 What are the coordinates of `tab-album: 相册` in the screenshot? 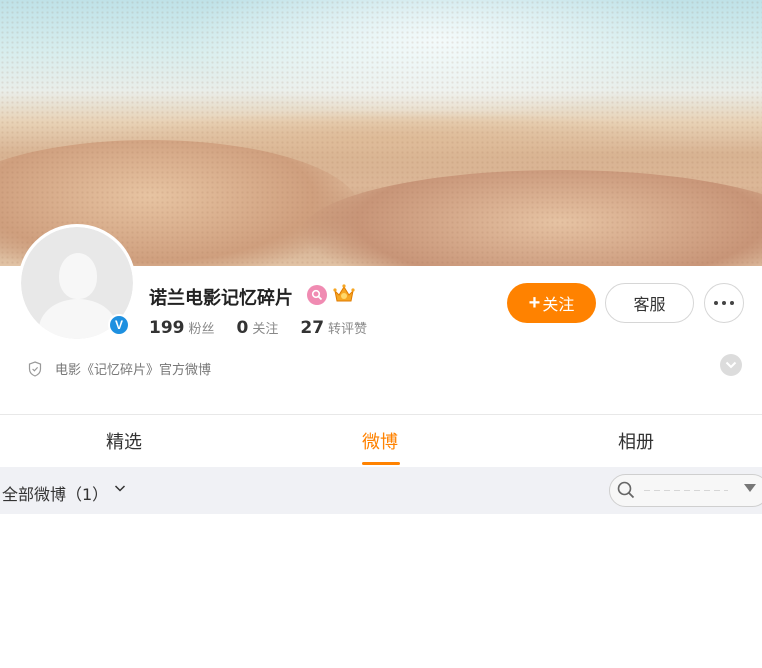 It's located at (636, 441).